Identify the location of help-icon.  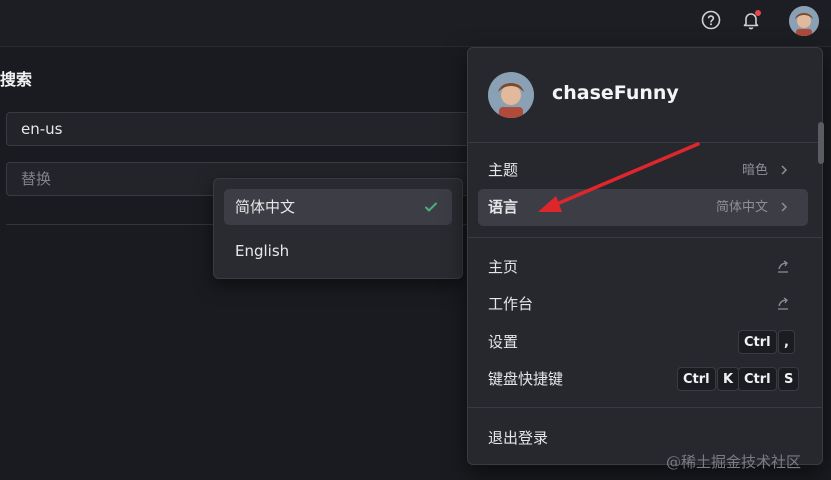
(711, 20).